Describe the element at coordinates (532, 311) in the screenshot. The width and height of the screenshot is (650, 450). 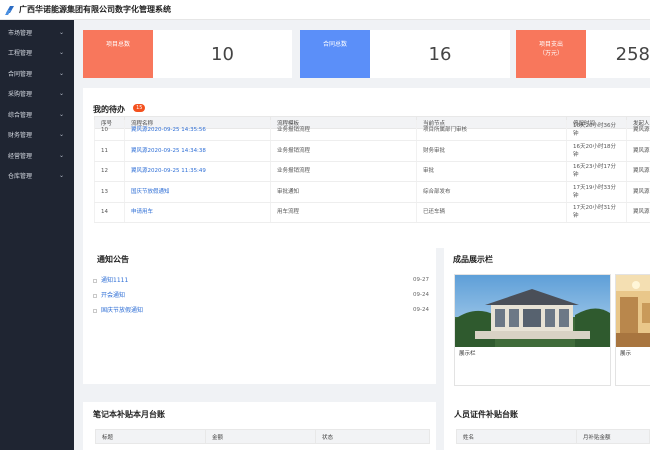
I see `building-image` at that location.